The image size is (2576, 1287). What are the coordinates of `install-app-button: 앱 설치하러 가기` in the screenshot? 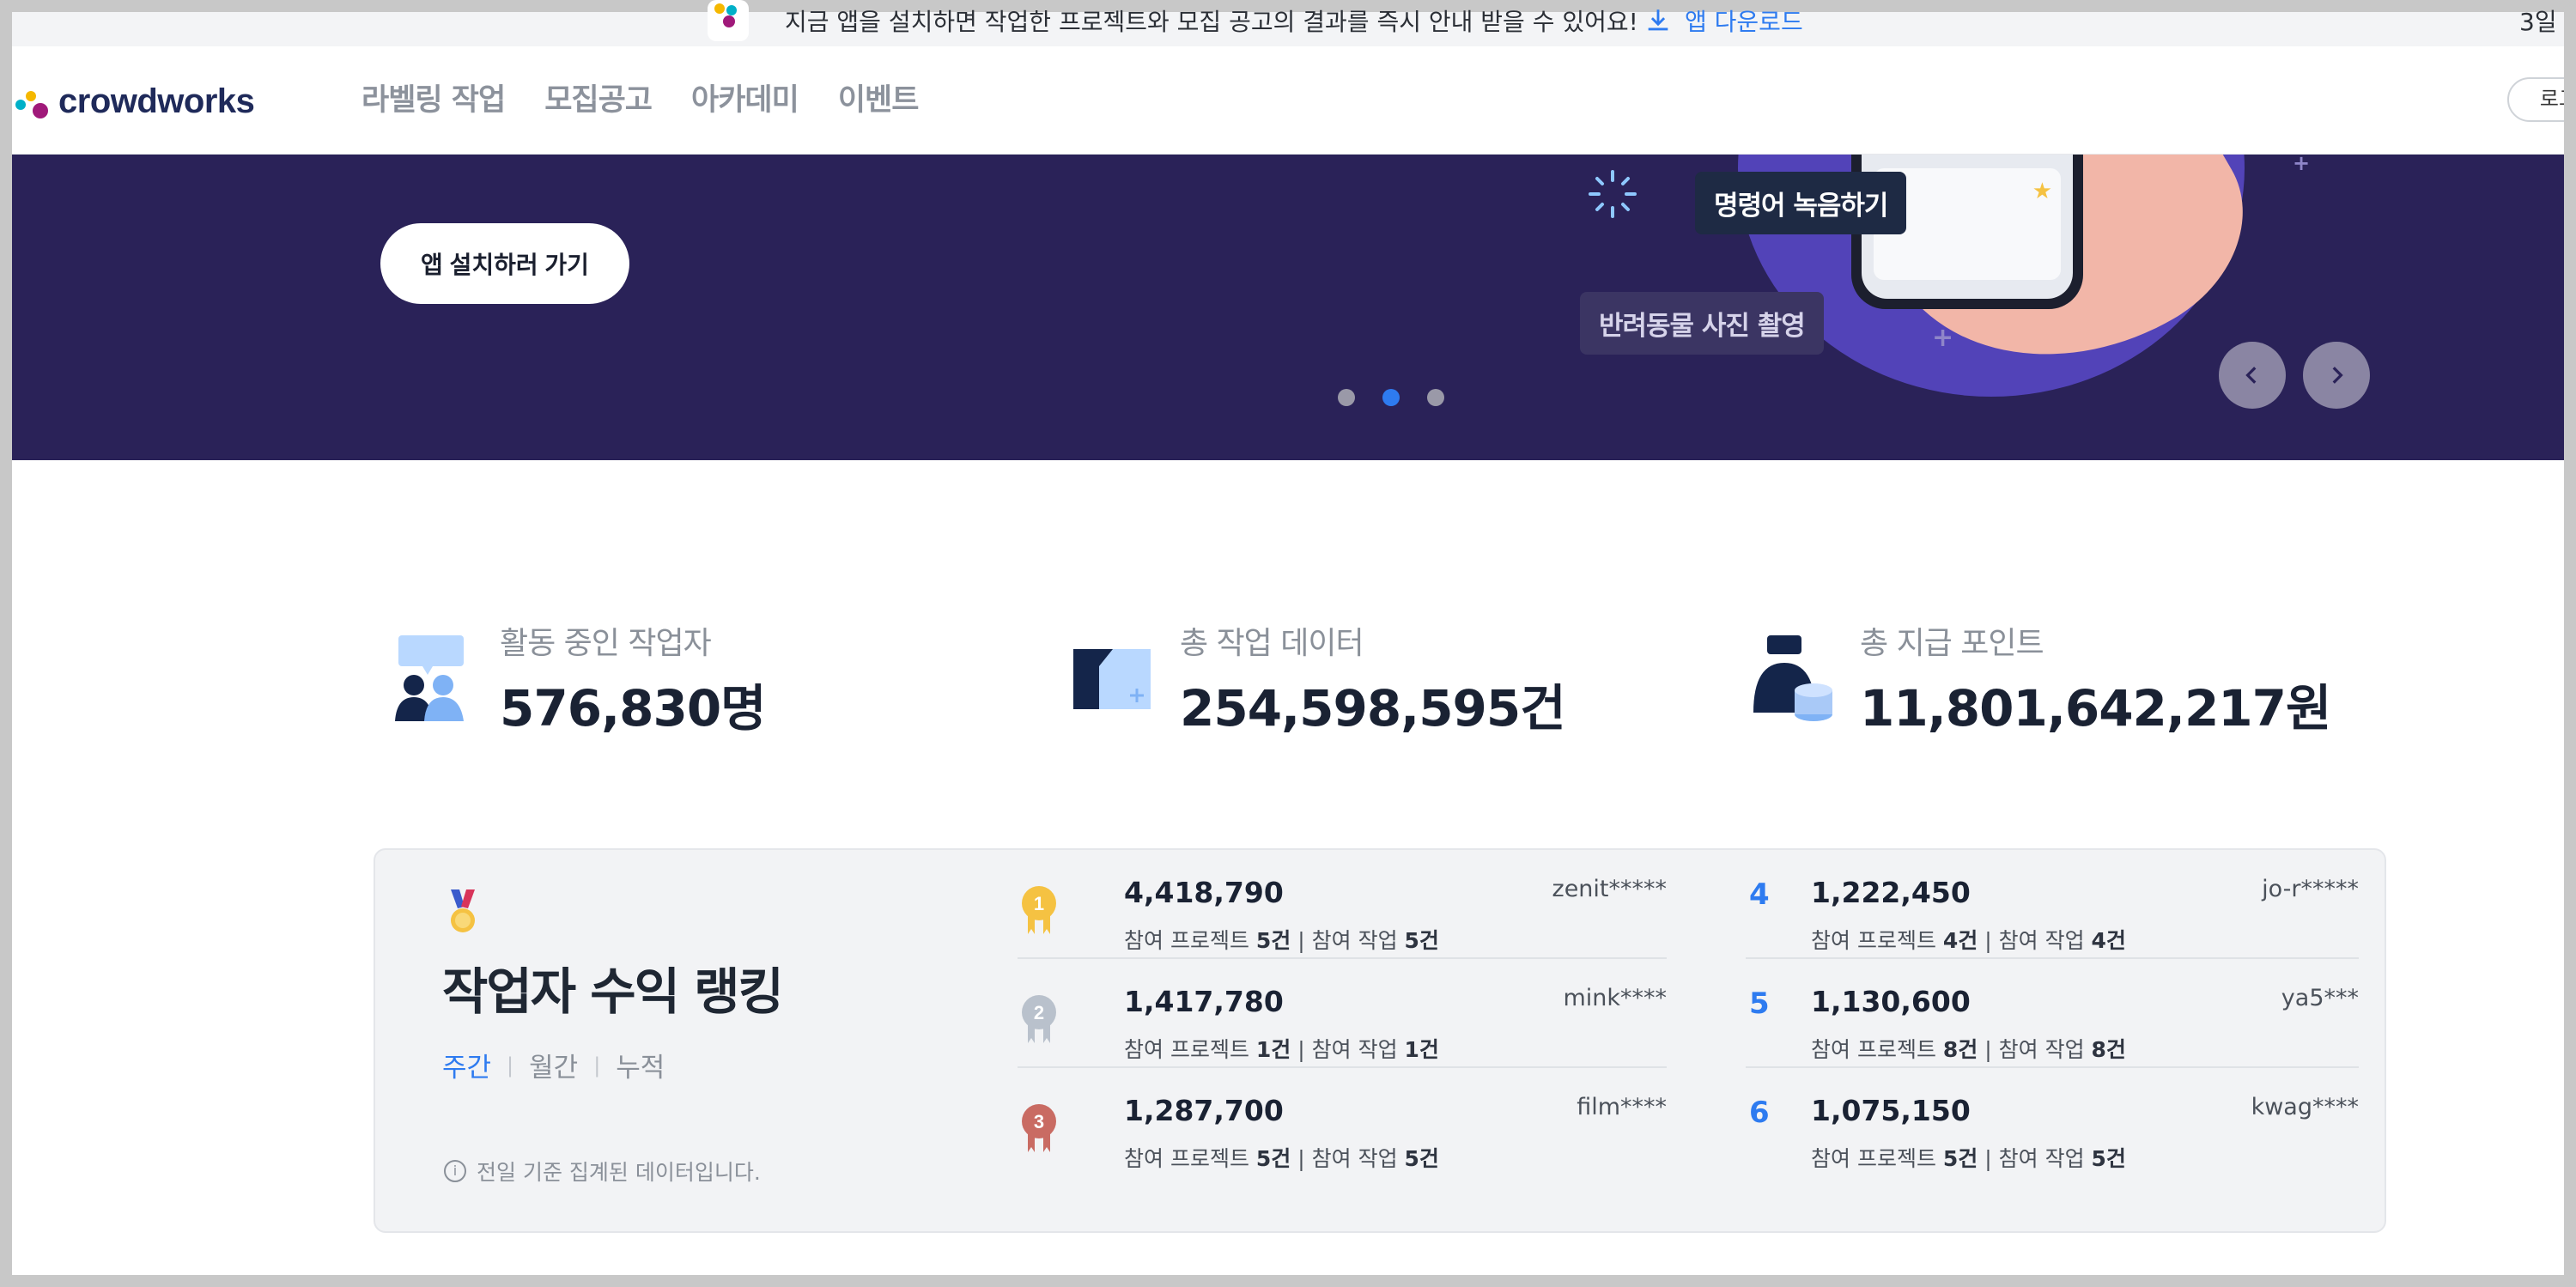 It's located at (505, 263).